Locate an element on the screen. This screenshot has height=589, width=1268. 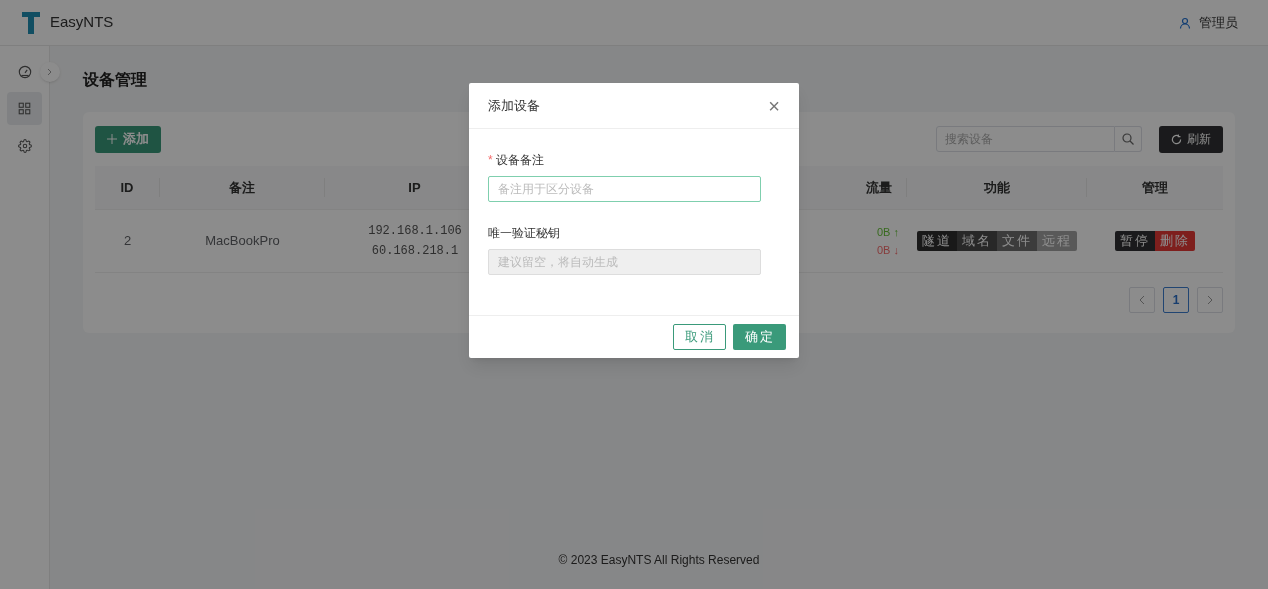
plus-icon is located at coordinates (112, 139).